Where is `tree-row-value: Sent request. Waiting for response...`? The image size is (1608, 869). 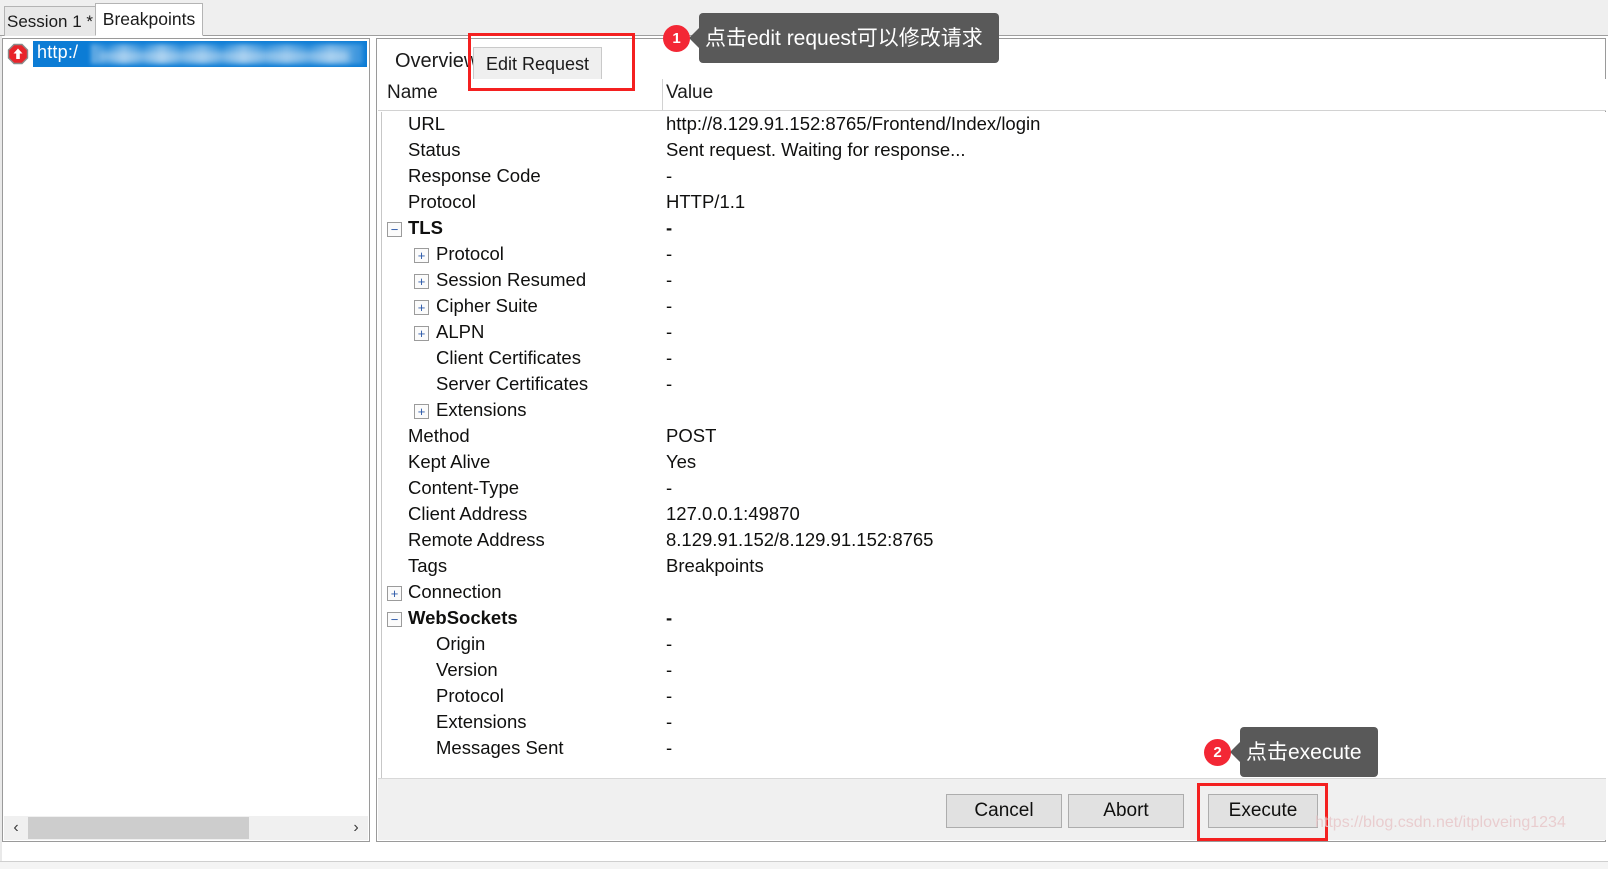 tree-row-value: Sent request. Waiting for response... is located at coordinates (816, 149).